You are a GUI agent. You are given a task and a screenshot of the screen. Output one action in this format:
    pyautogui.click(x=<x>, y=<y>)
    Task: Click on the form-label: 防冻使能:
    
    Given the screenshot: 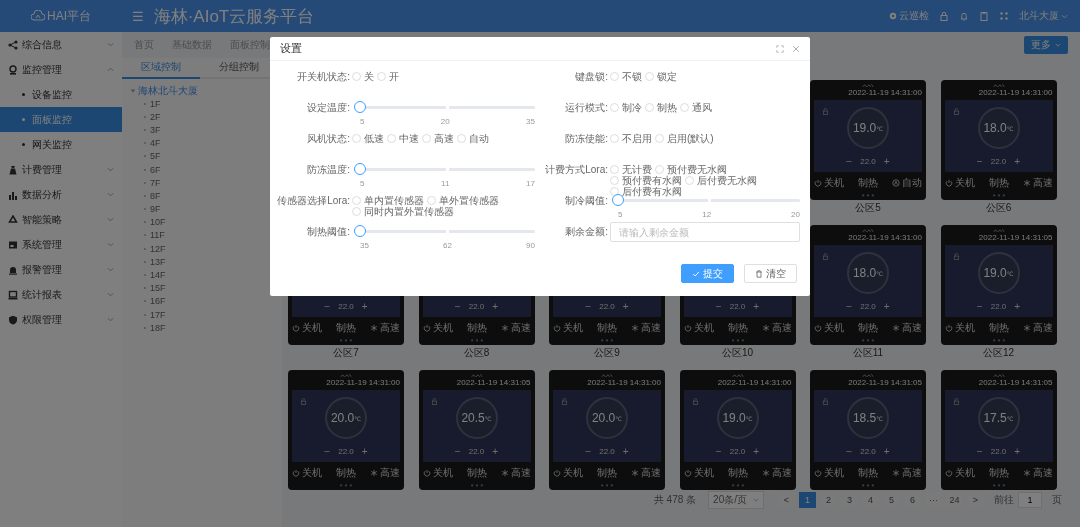 What is the action you would take?
    pyautogui.click(x=586, y=138)
    